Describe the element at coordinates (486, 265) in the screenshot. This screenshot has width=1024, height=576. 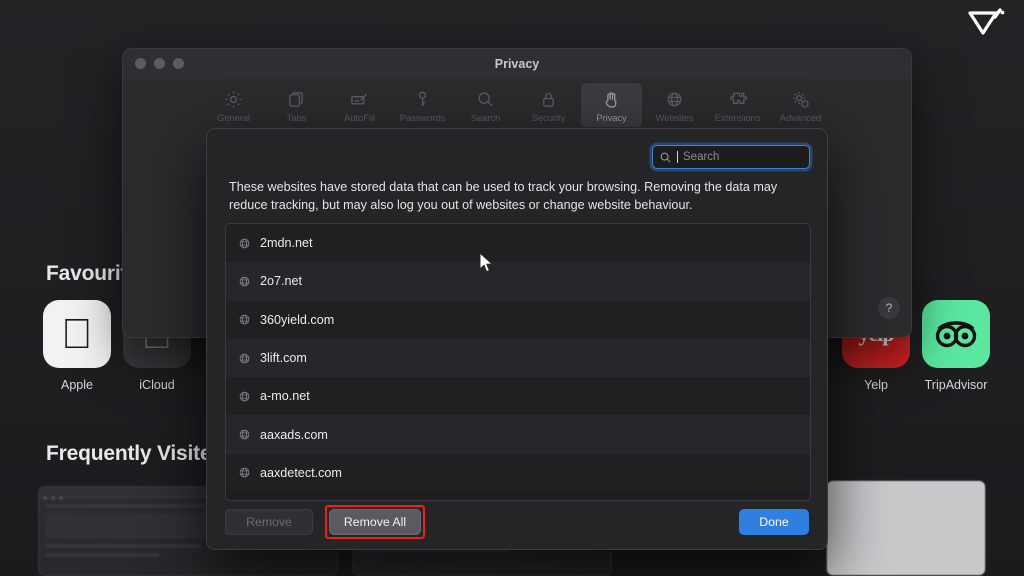
I see `mouse-cursor` at that location.